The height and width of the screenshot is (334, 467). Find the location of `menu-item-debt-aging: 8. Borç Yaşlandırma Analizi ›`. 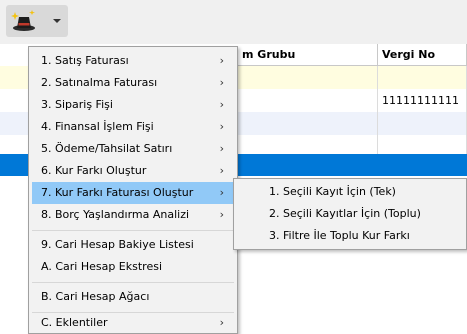

menu-item-debt-aging: 8. Borç Yaşlandırma Analizi › is located at coordinates (133, 215).